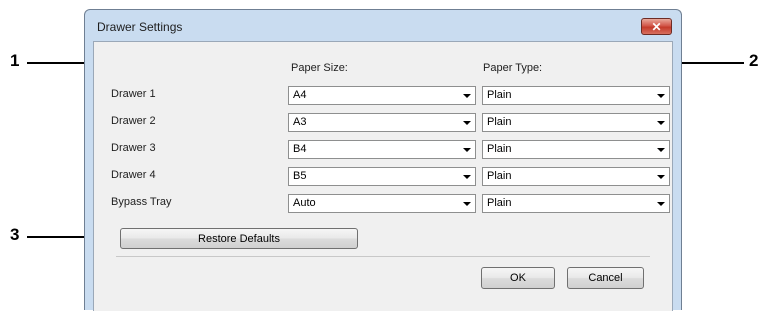 This screenshot has height=311, width=764. What do you see at coordinates (499, 149) in the screenshot?
I see `drawer-3-paper-type-value: Plain` at bounding box center [499, 149].